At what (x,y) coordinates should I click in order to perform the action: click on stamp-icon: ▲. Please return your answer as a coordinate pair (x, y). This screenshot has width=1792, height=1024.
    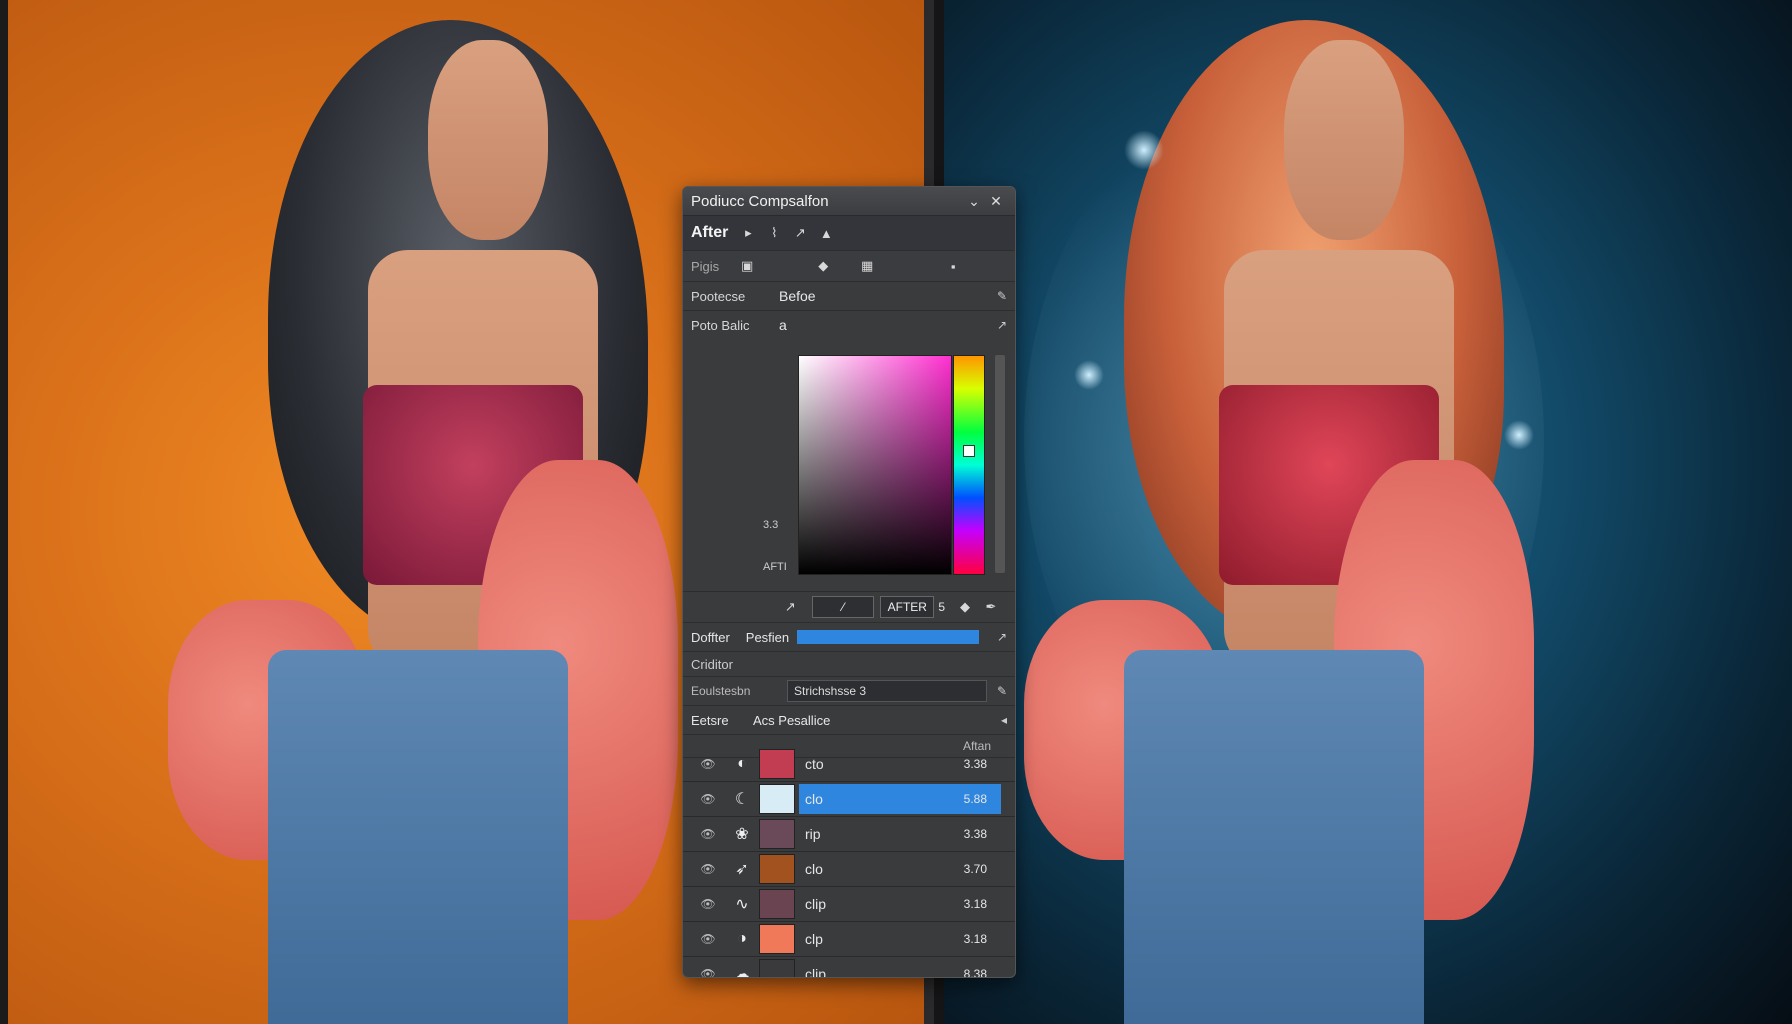
    Looking at the image, I should click on (826, 233).